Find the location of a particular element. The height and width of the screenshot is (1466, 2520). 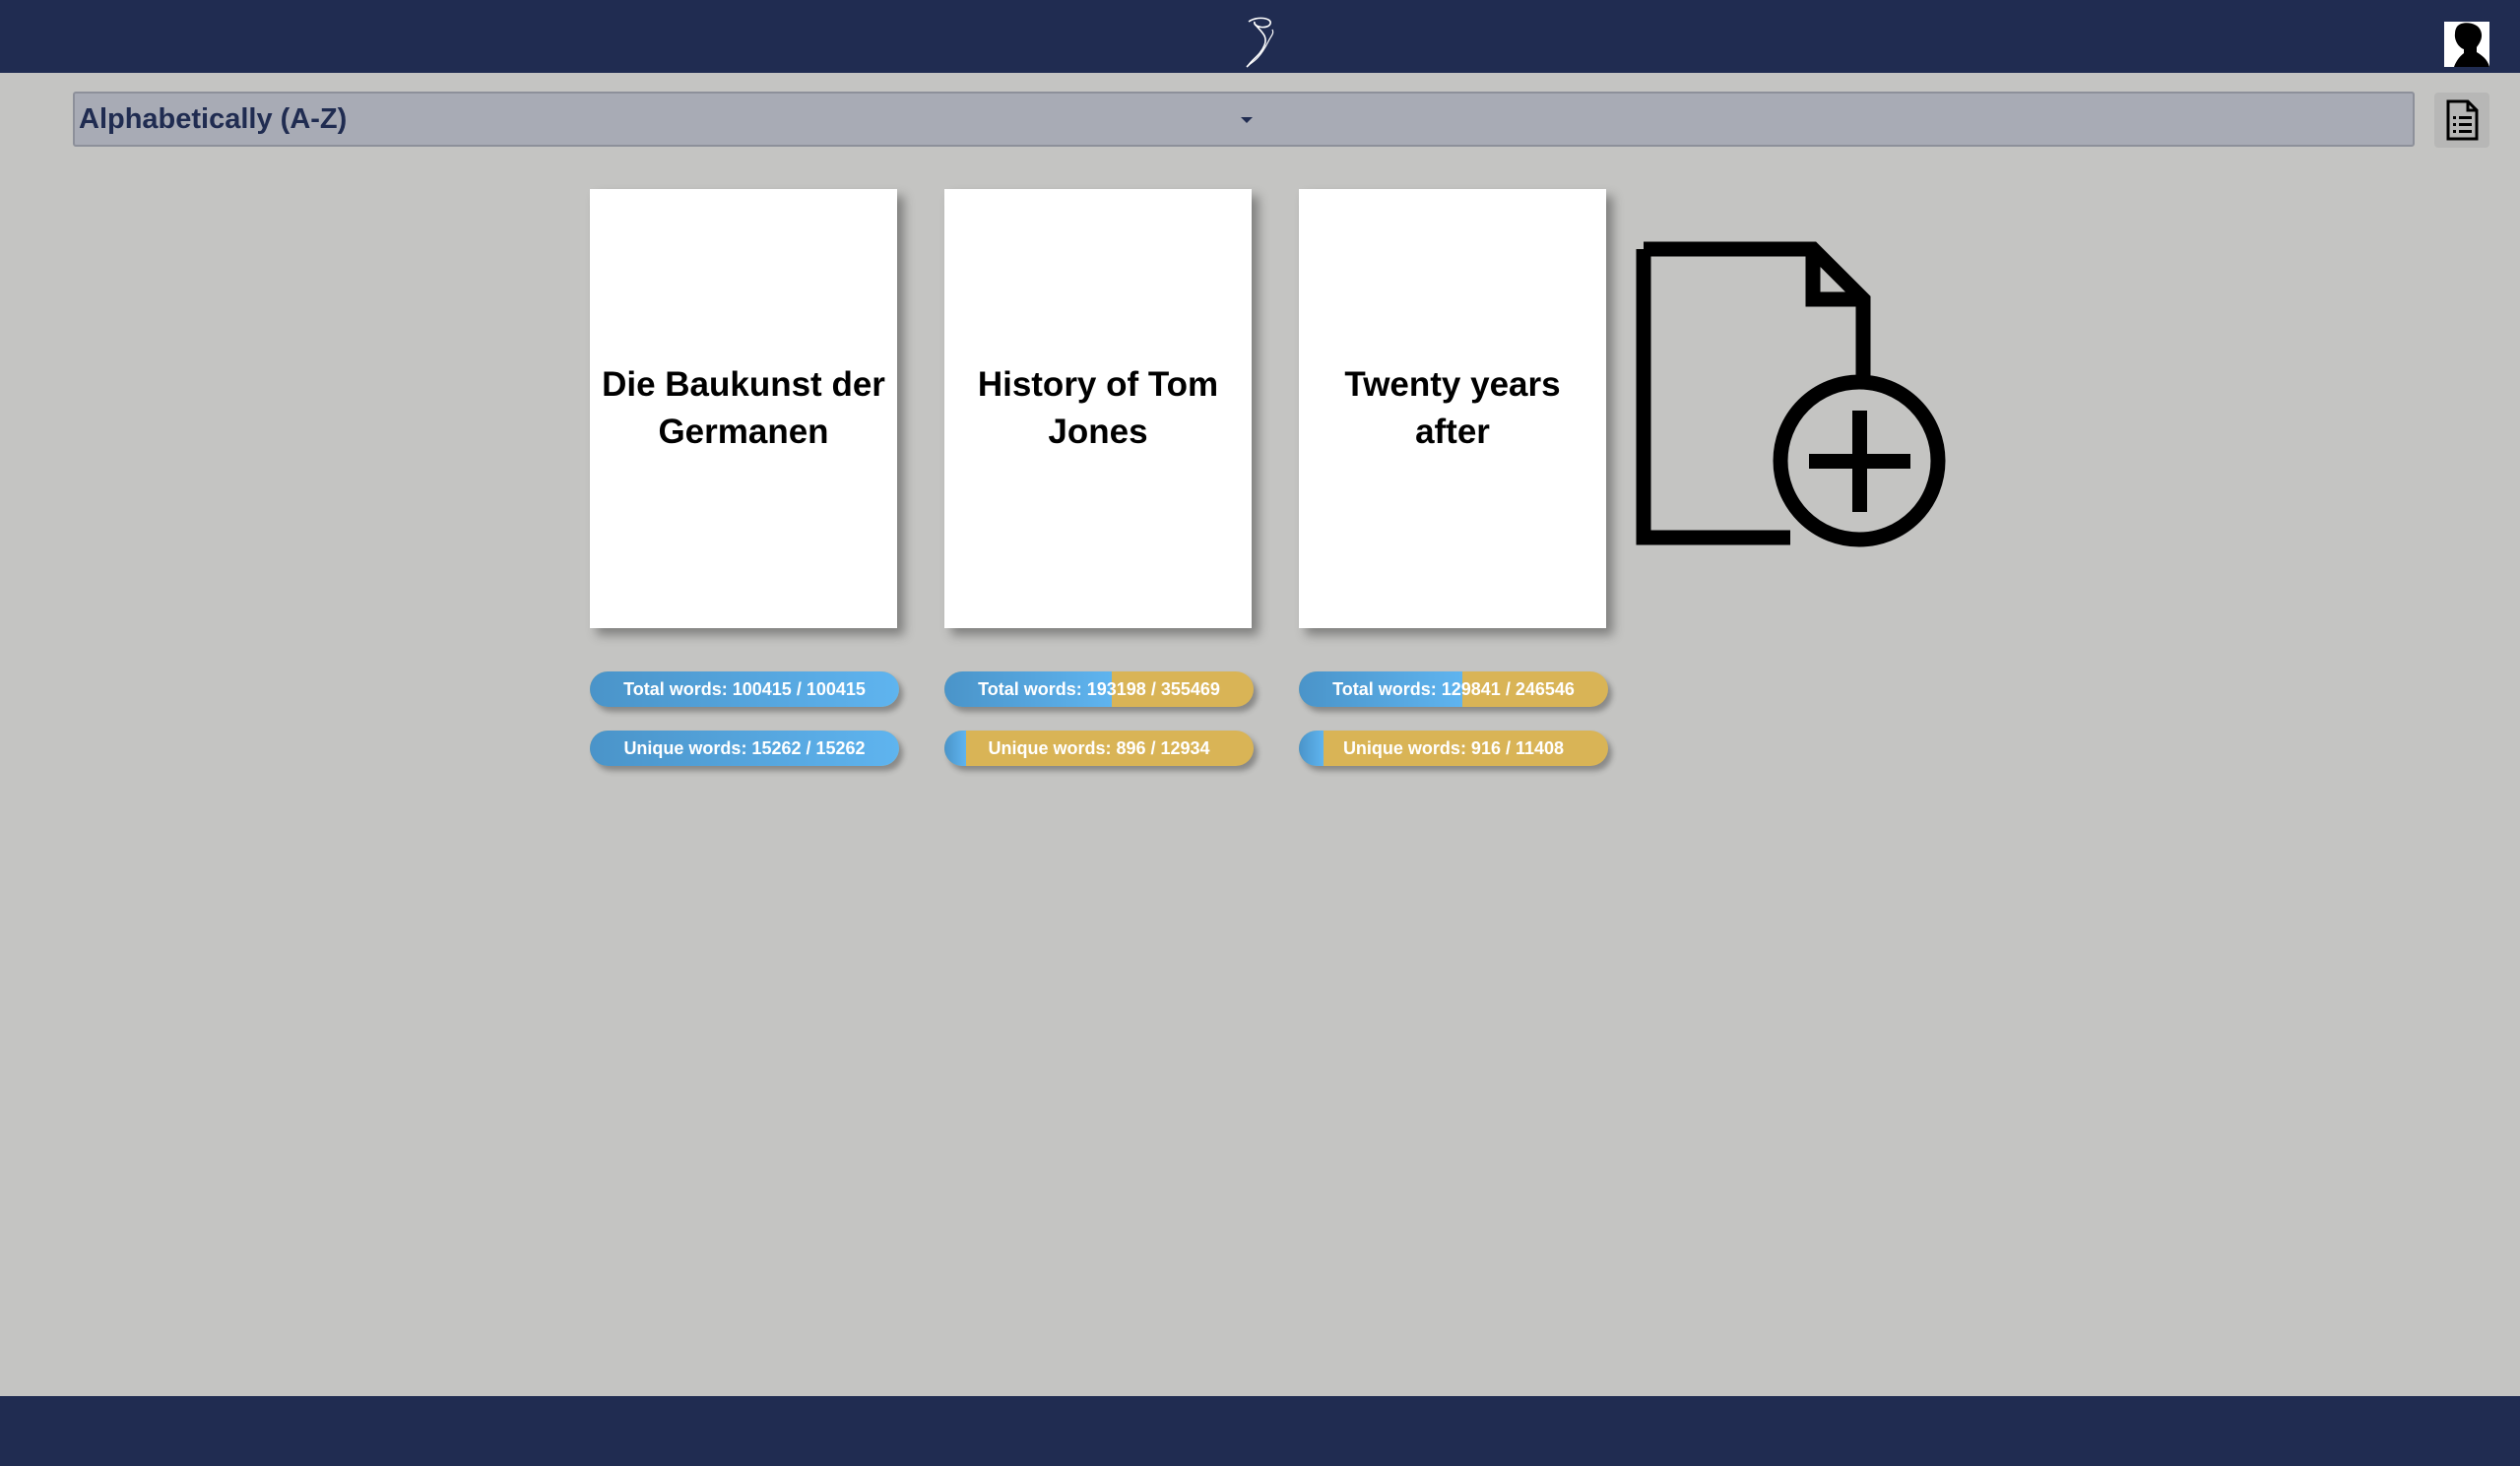

top-bar is located at coordinates (1260, 36).